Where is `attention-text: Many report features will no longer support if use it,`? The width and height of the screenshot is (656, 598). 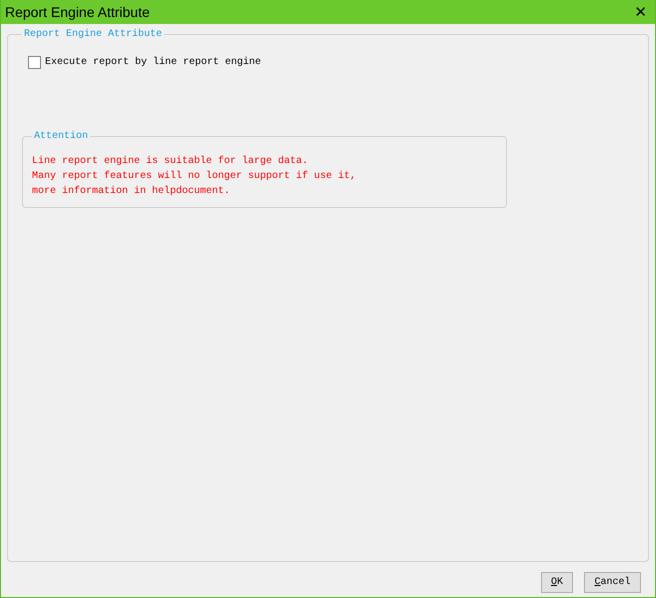
attention-text: Many report features will no longer support if use it, is located at coordinates (195, 177).